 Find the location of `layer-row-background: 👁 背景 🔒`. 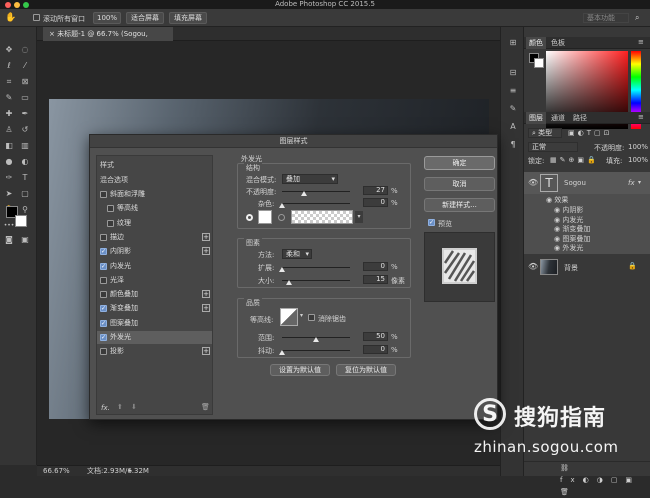

layer-row-background: 👁 背景 🔒 is located at coordinates (587, 267).